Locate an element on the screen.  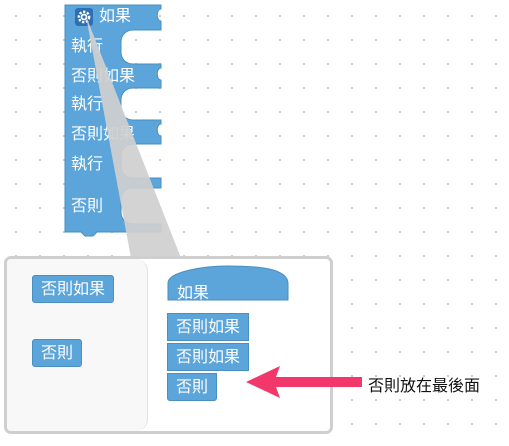
mutator-if-label: 如果 is located at coordinates (193, 292).